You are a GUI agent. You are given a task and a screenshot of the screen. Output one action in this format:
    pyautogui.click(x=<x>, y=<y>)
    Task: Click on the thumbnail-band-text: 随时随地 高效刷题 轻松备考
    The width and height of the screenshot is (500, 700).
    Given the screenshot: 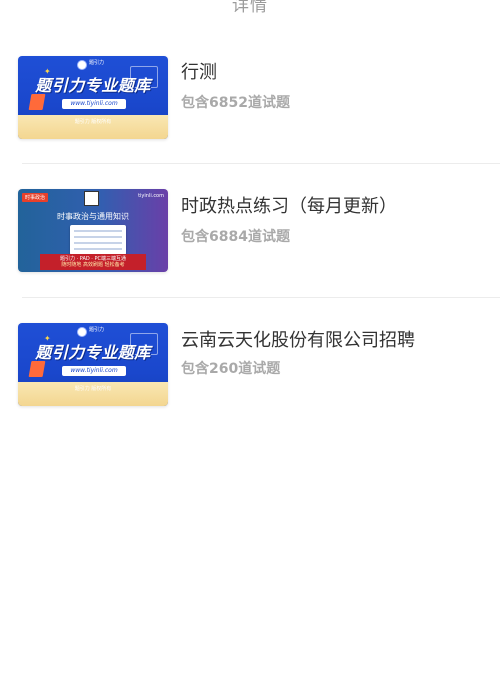 What is the action you would take?
    pyautogui.click(x=93, y=265)
    